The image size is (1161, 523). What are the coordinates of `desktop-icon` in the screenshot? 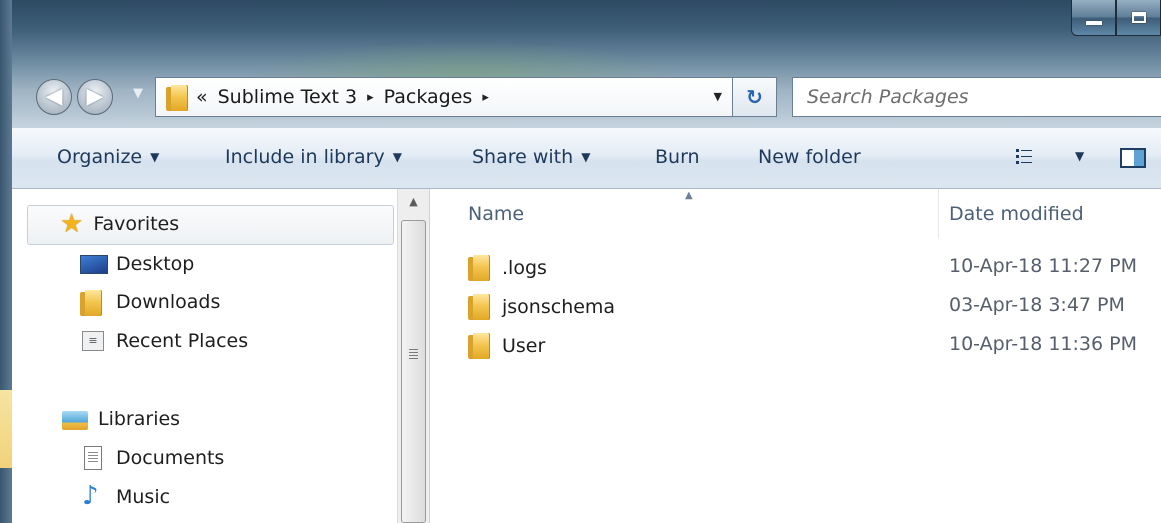 It's located at (94, 264).